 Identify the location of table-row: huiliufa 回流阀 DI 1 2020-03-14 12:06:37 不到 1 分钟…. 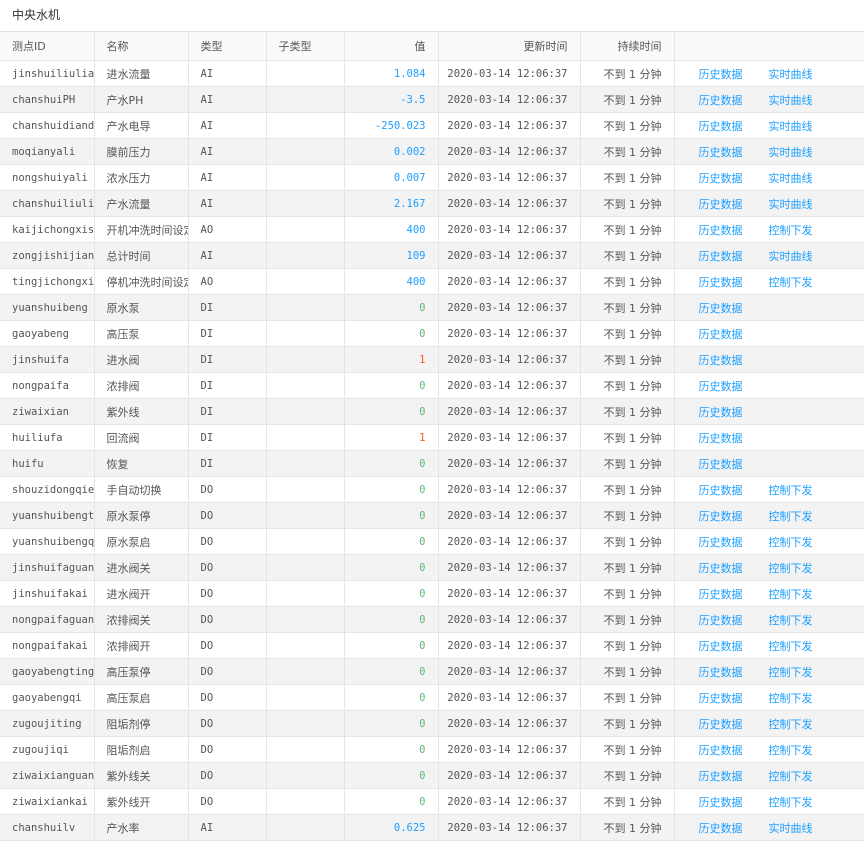
(432, 437).